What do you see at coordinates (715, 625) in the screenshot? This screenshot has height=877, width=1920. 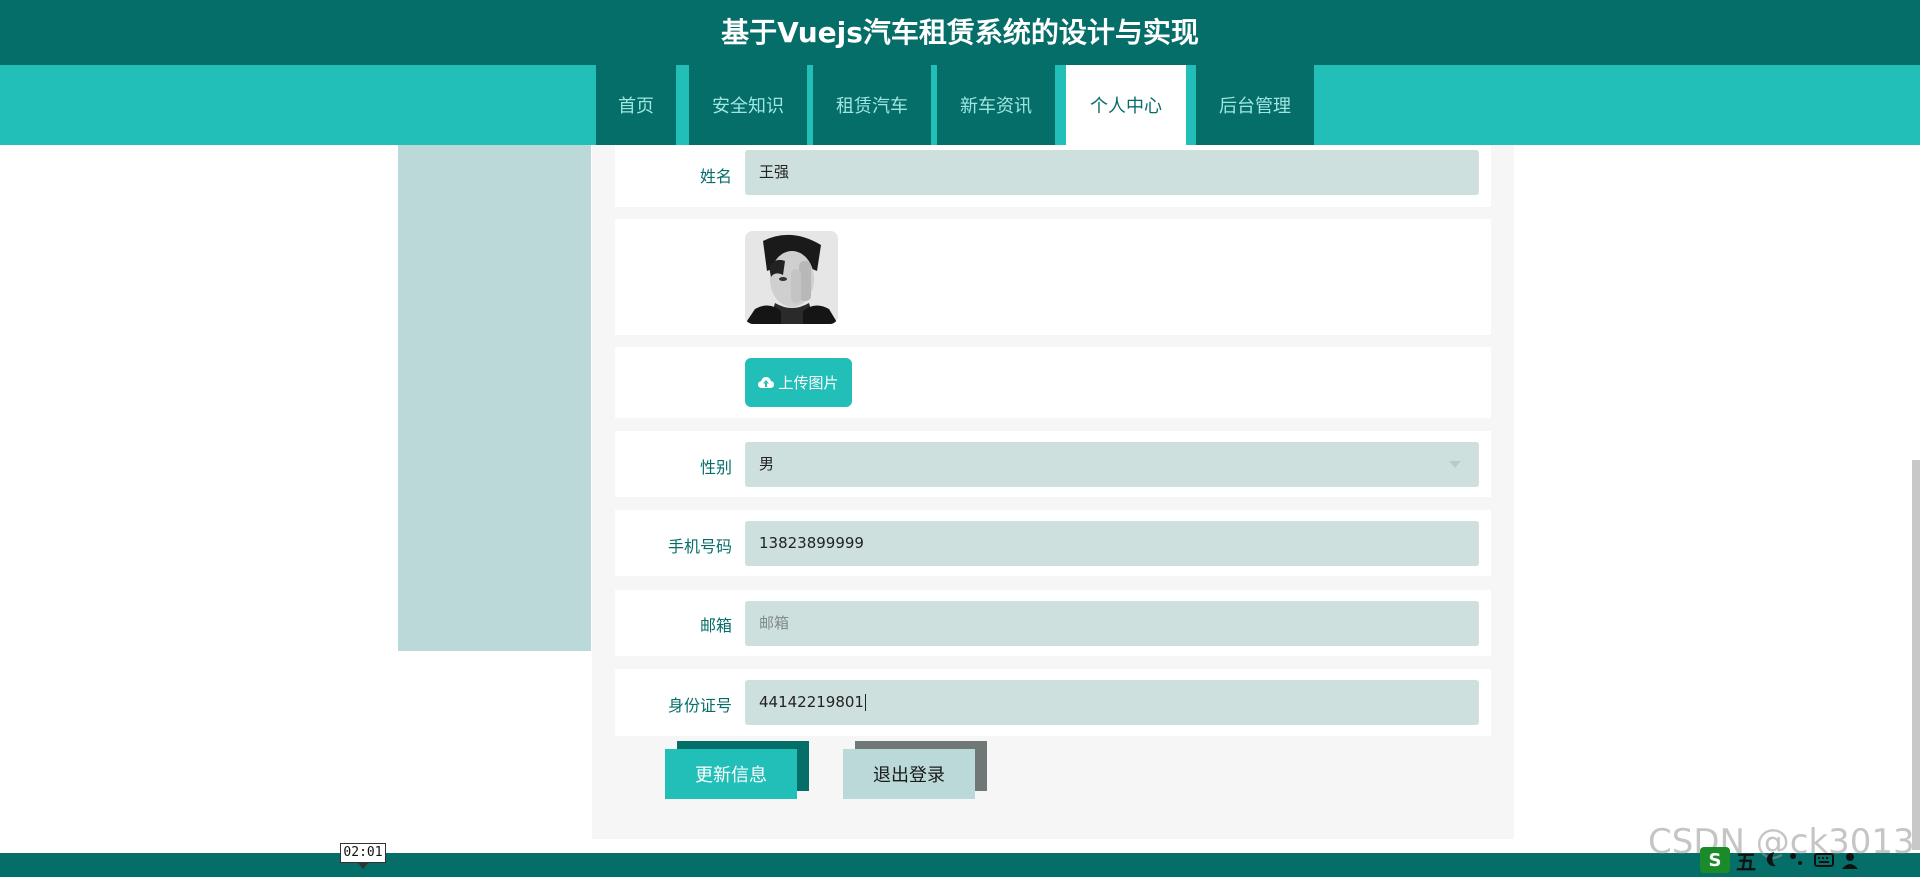 I see `email-label: 邮箱` at bounding box center [715, 625].